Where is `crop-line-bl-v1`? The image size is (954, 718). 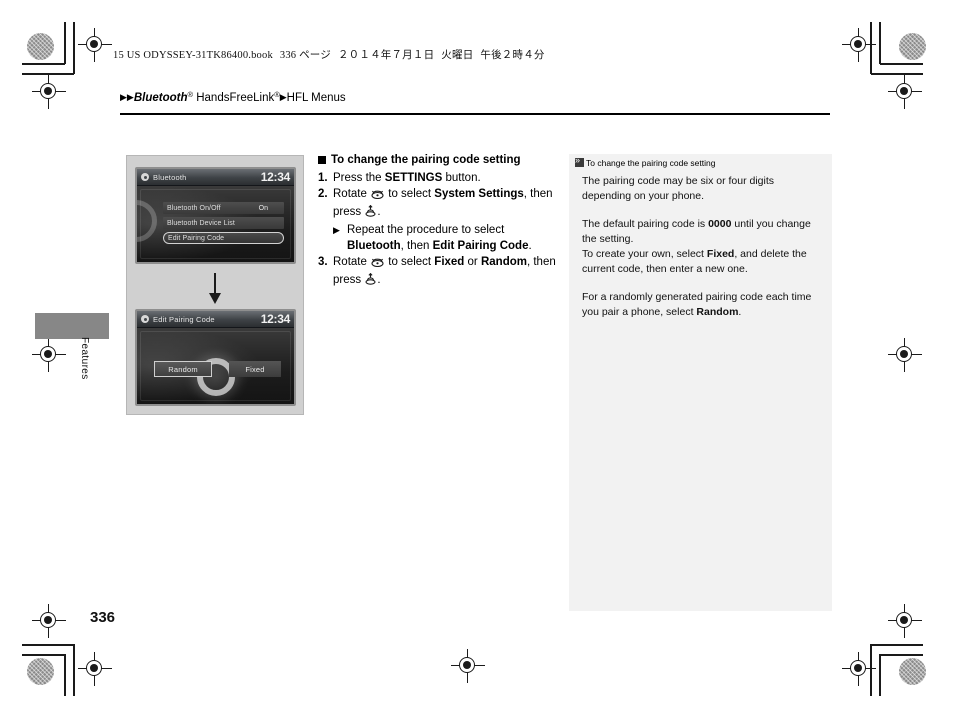
crop-line-bl-v1 is located at coordinates (65, 675).